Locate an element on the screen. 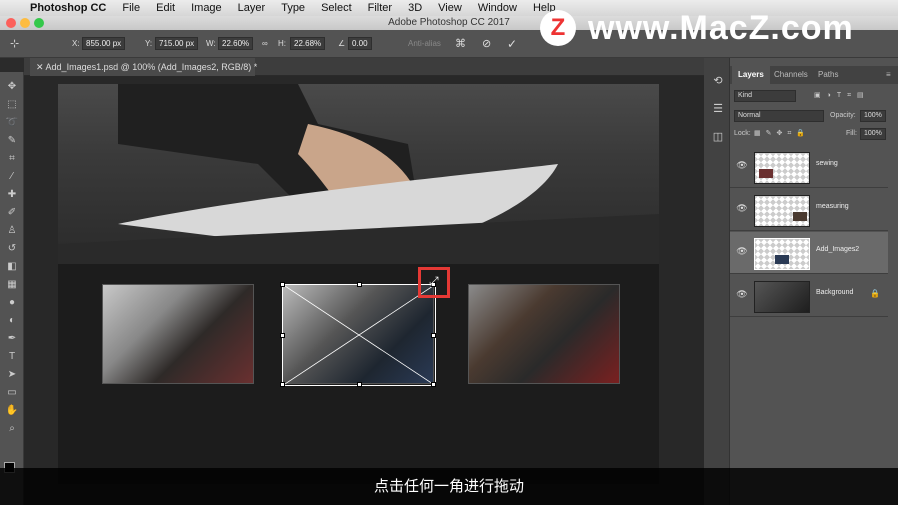 This screenshot has height=505, width=898. kind-filter-row: Kind ▣◑T⌗▤ is located at coordinates (814, 96).